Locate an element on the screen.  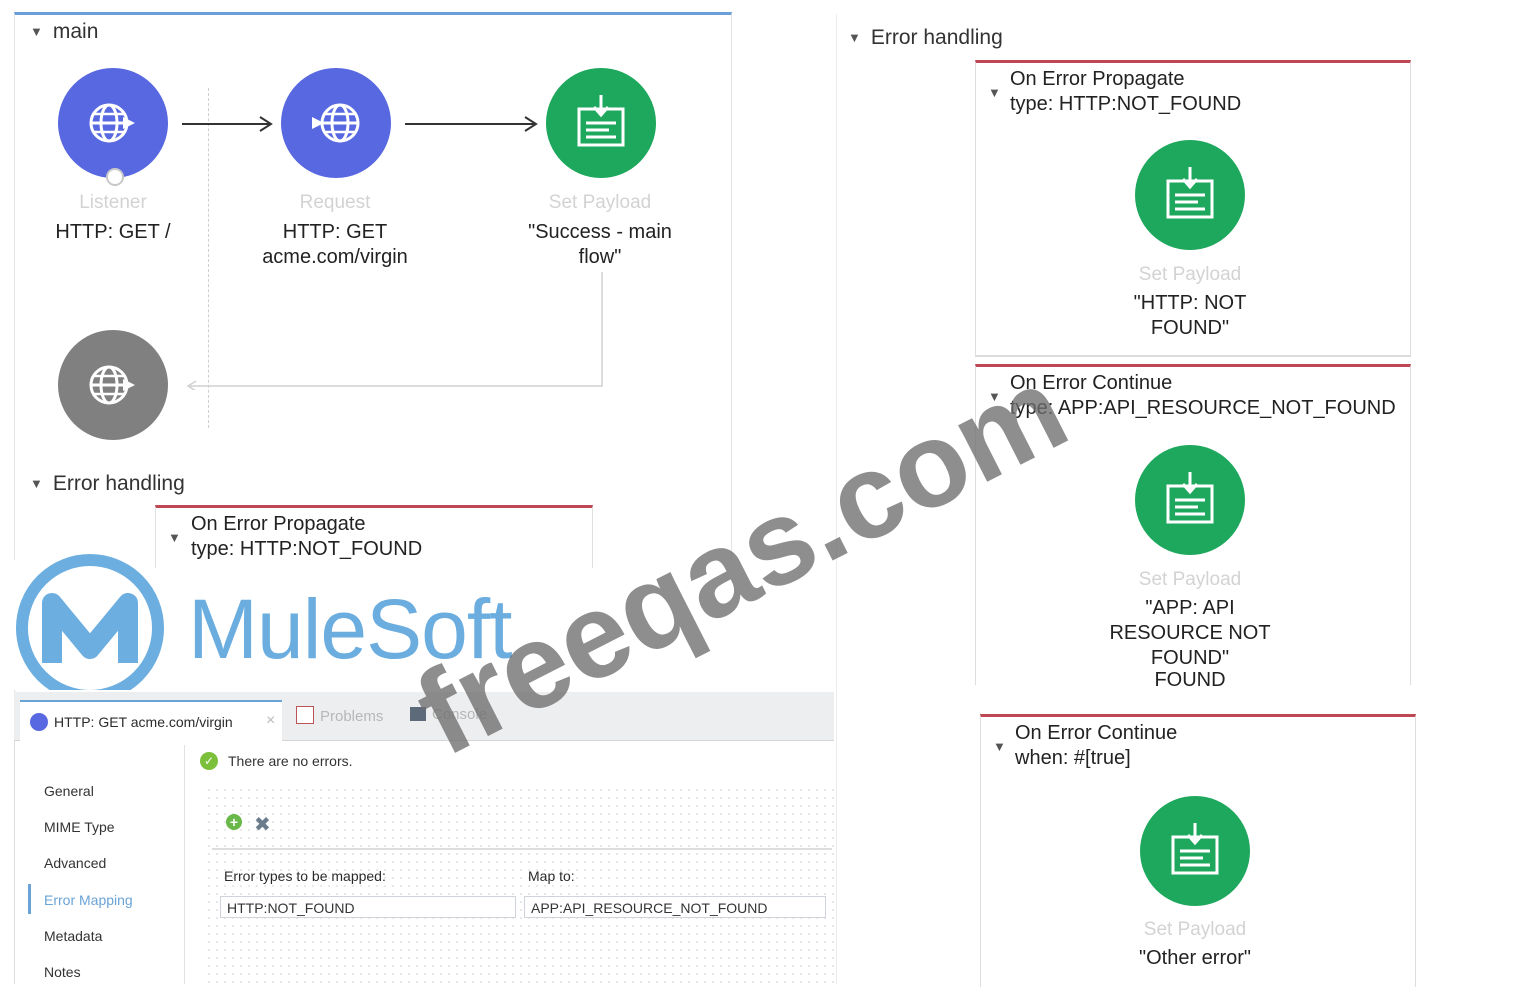
mulesoft-m-logo-icon is located at coordinates (90, 628).